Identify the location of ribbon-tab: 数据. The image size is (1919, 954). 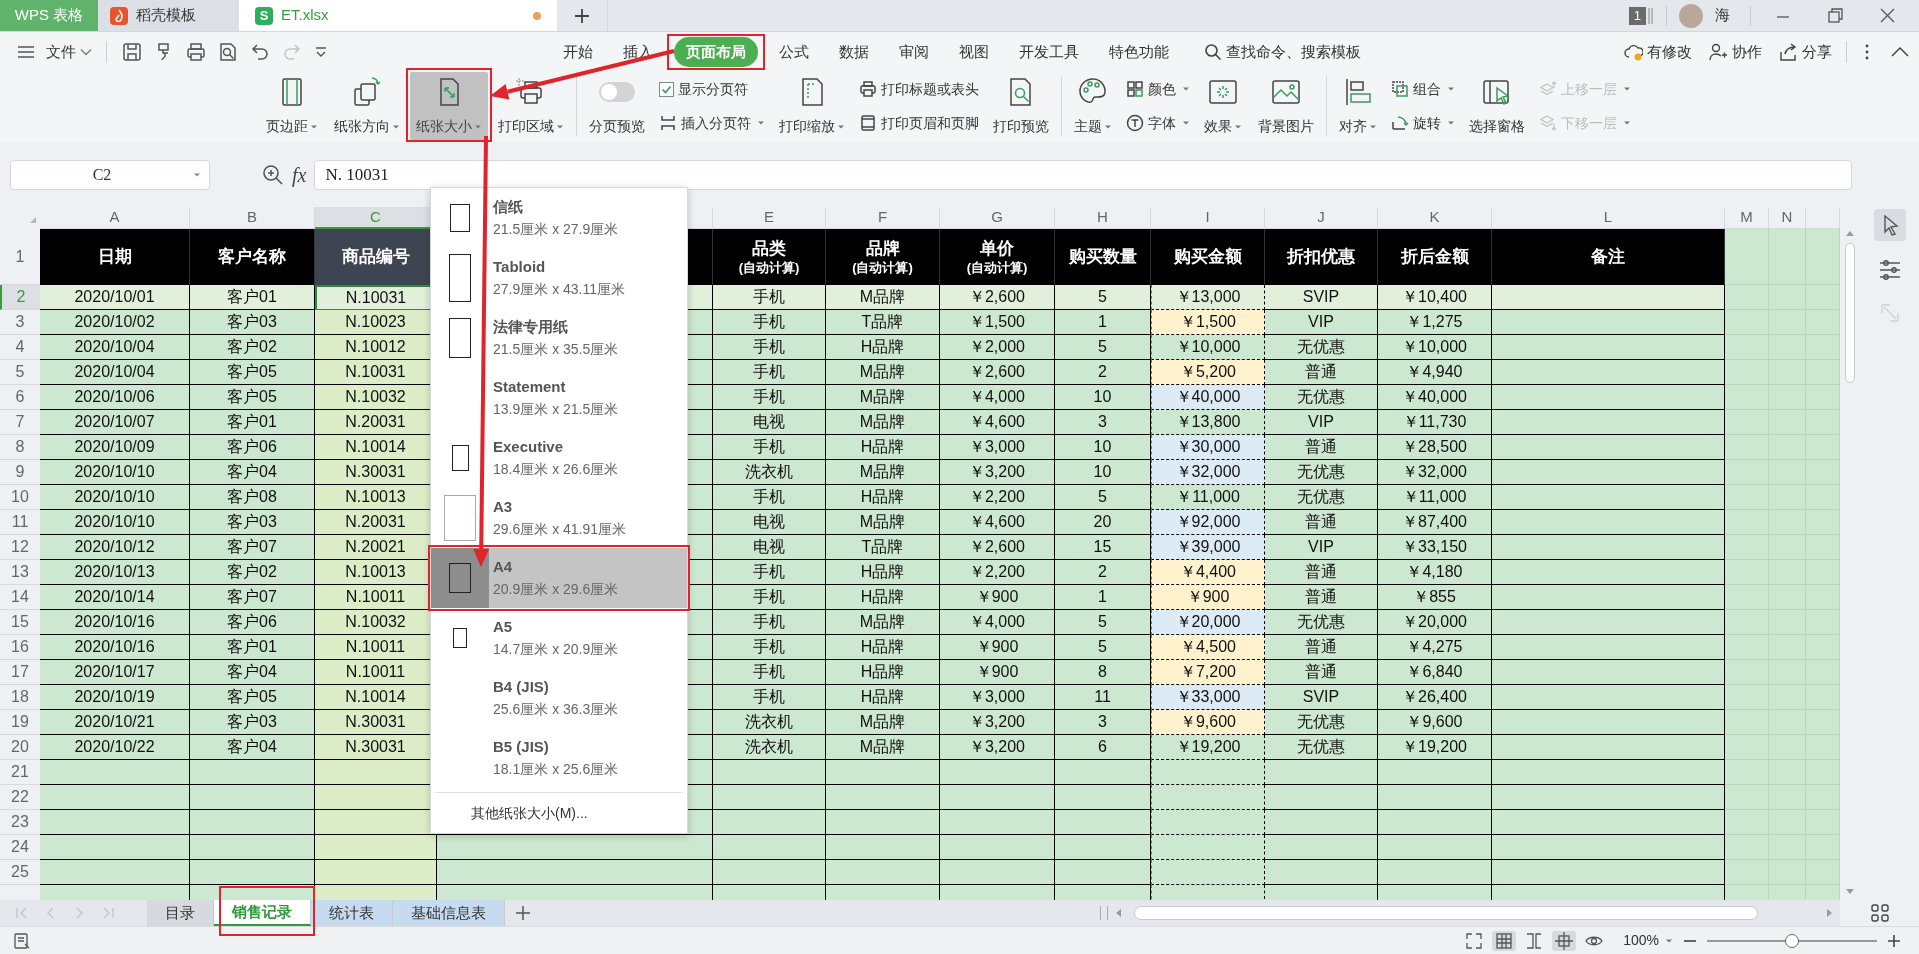
(854, 52).